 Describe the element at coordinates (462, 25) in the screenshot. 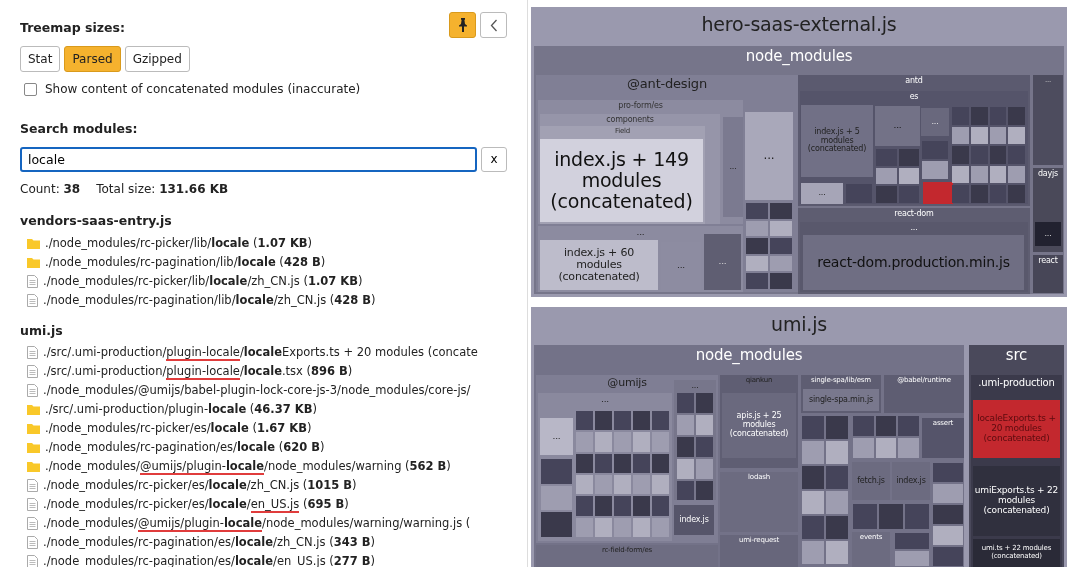

I see `pin-button` at that location.